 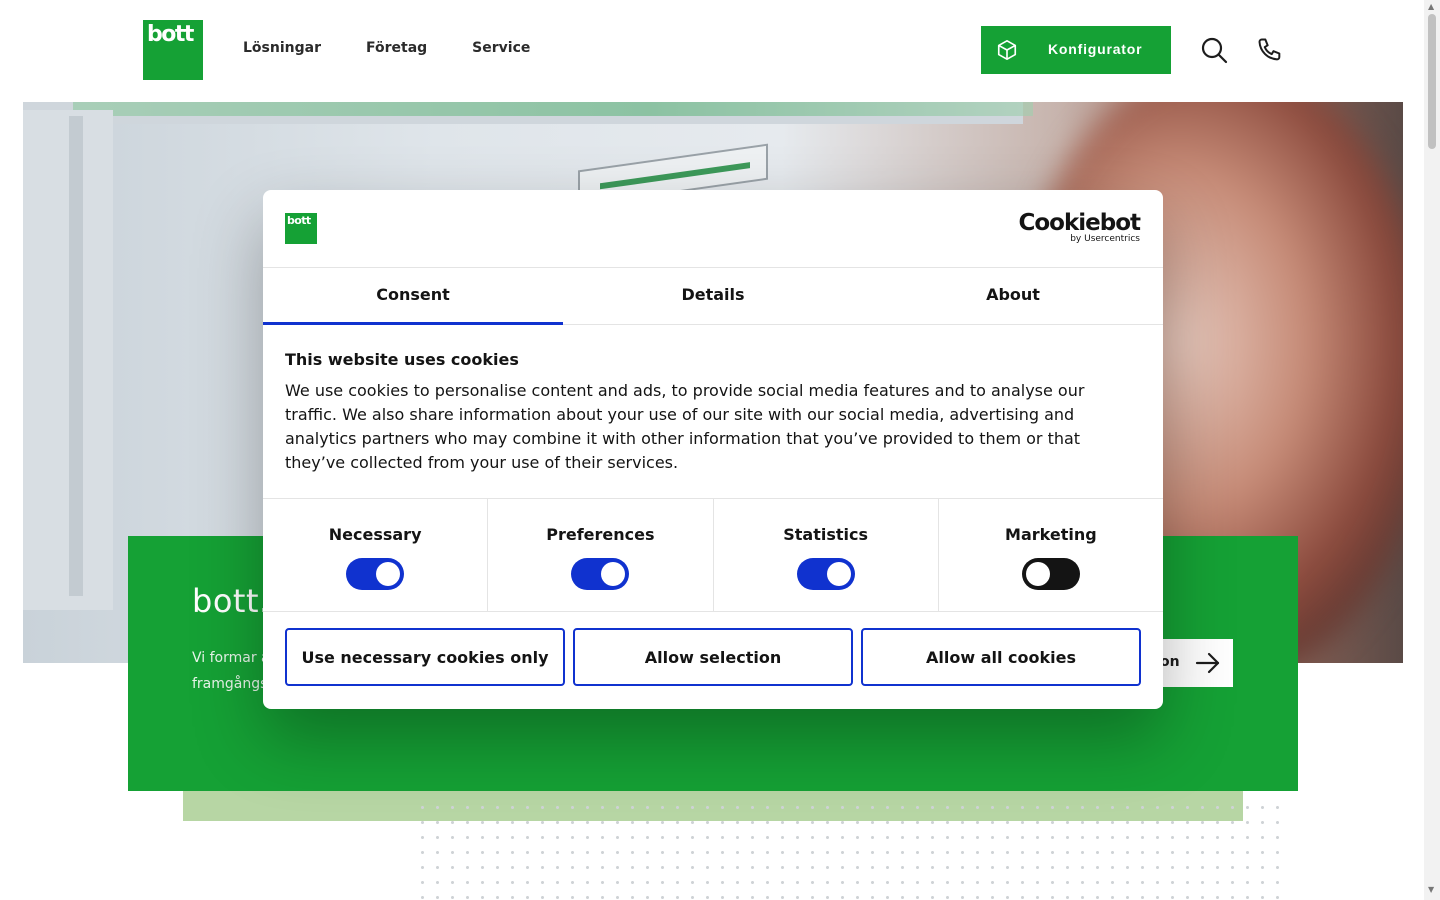 What do you see at coordinates (413, 296) in the screenshot?
I see `tab-consent: Consent` at bounding box center [413, 296].